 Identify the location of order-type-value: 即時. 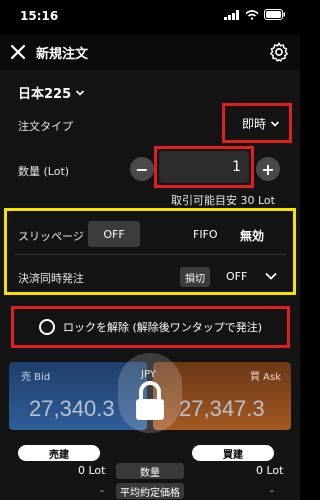
(254, 124).